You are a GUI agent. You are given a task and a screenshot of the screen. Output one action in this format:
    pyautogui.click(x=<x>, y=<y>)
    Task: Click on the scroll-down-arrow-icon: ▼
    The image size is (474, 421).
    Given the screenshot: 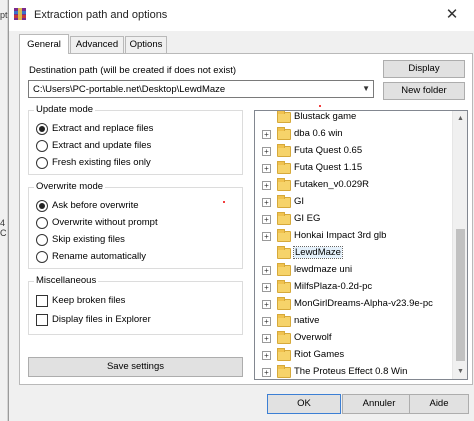 What is the action you would take?
    pyautogui.click(x=460, y=371)
    